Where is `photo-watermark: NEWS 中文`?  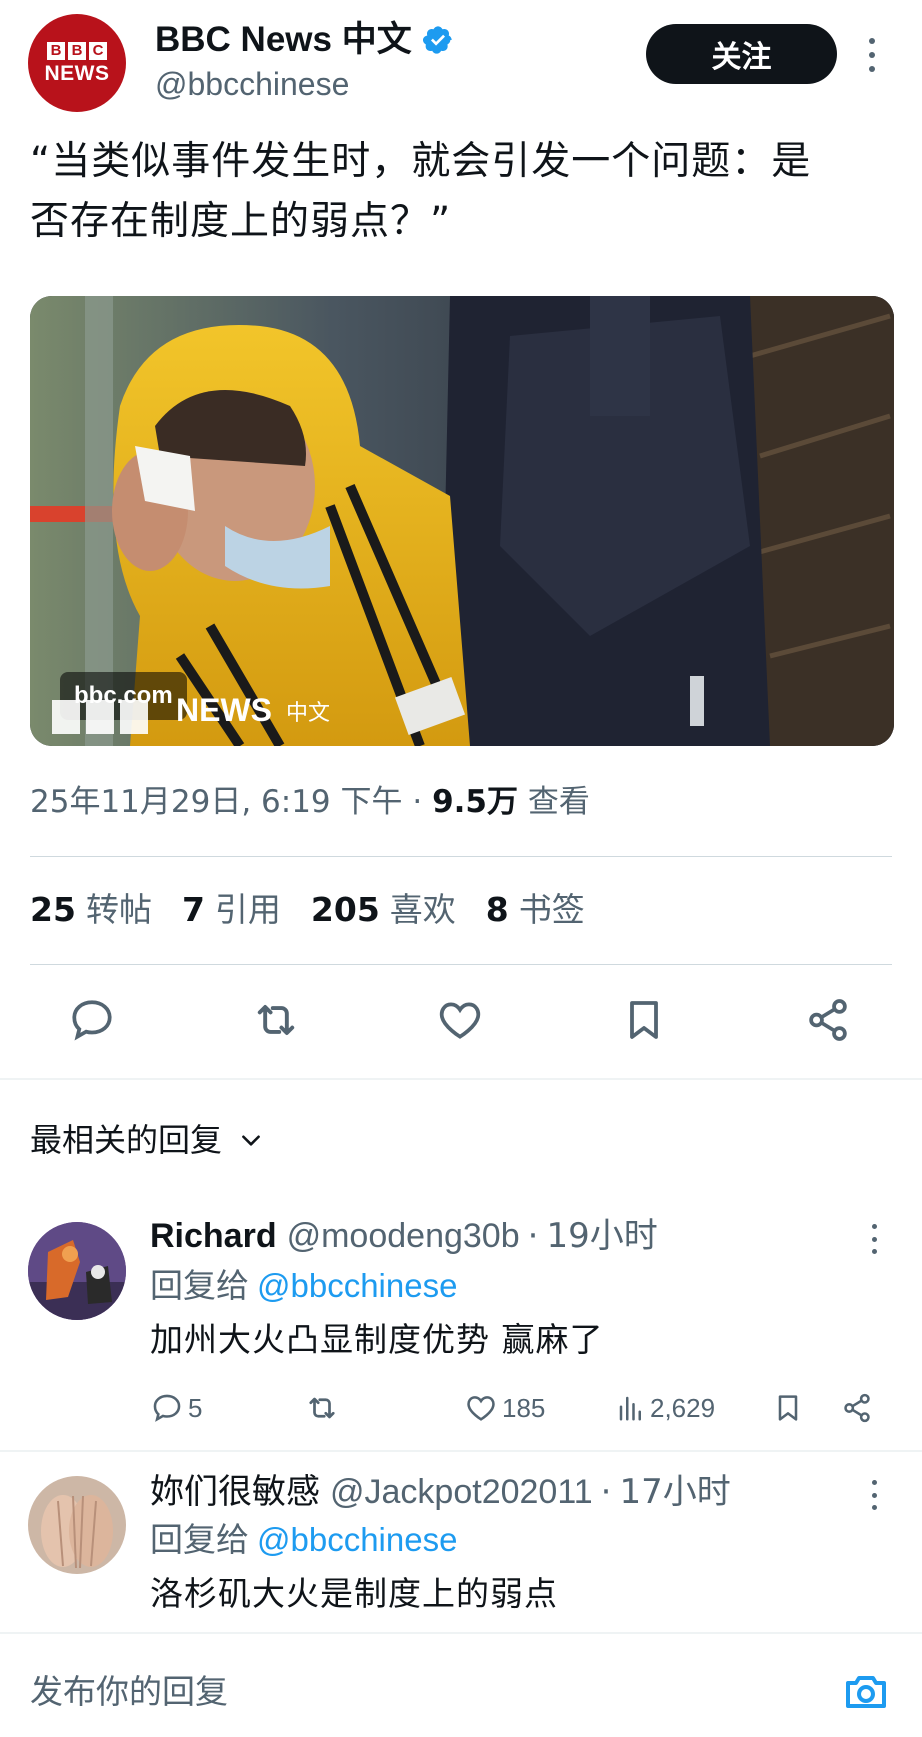 photo-watermark: NEWS 中文 is located at coordinates (251, 710).